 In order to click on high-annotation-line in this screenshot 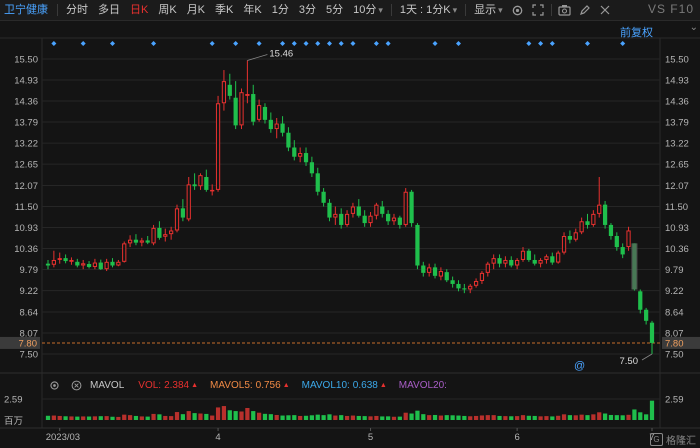, I will do `click(257, 57)`.